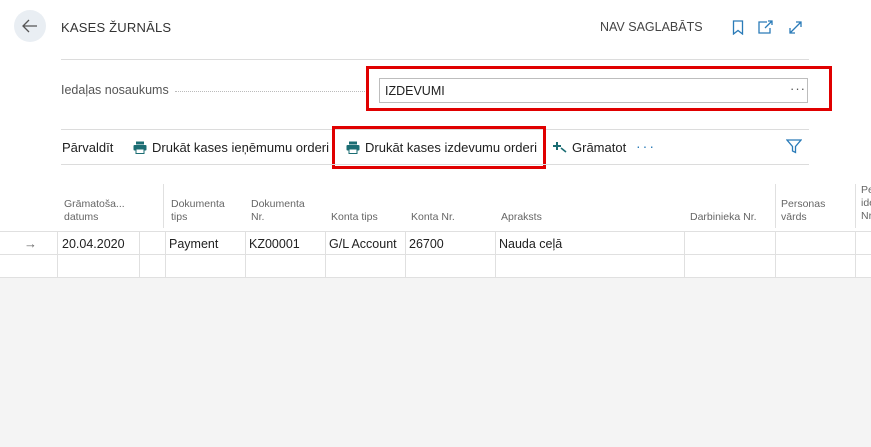  What do you see at coordinates (435, 277) in the screenshot?
I see `table-bottom-divider` at bounding box center [435, 277].